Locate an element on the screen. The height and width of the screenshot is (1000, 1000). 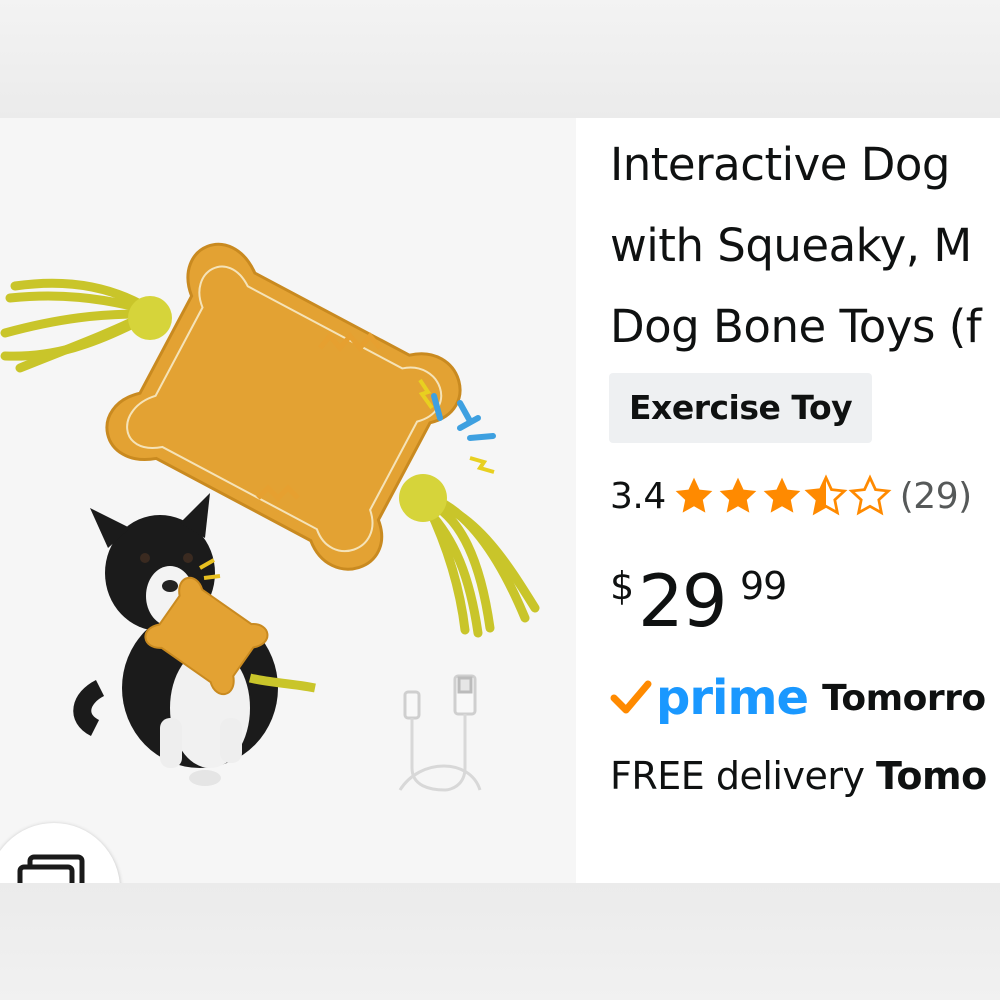
prime-logo: prime is located at coordinates (732, 698).